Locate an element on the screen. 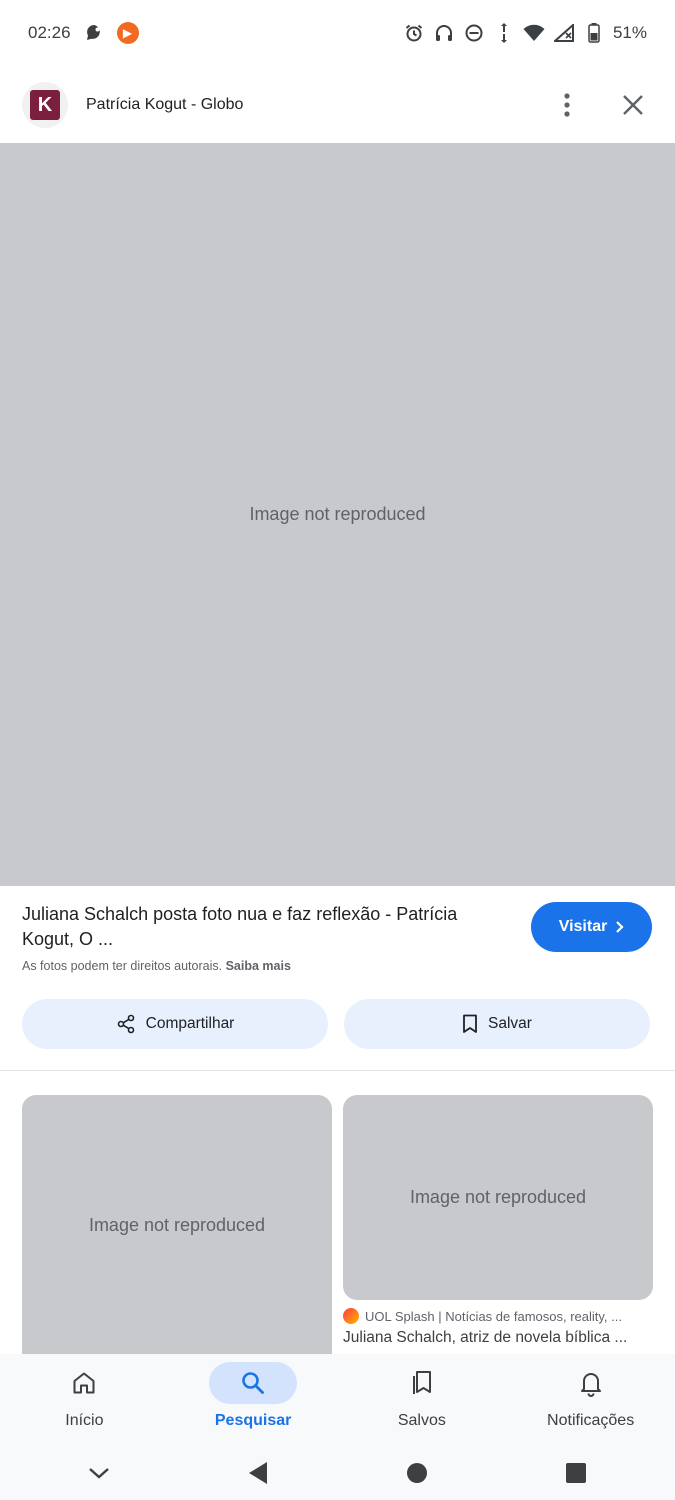 The width and height of the screenshot is (675, 1500). clock: 02:26 is located at coordinates (49, 32).